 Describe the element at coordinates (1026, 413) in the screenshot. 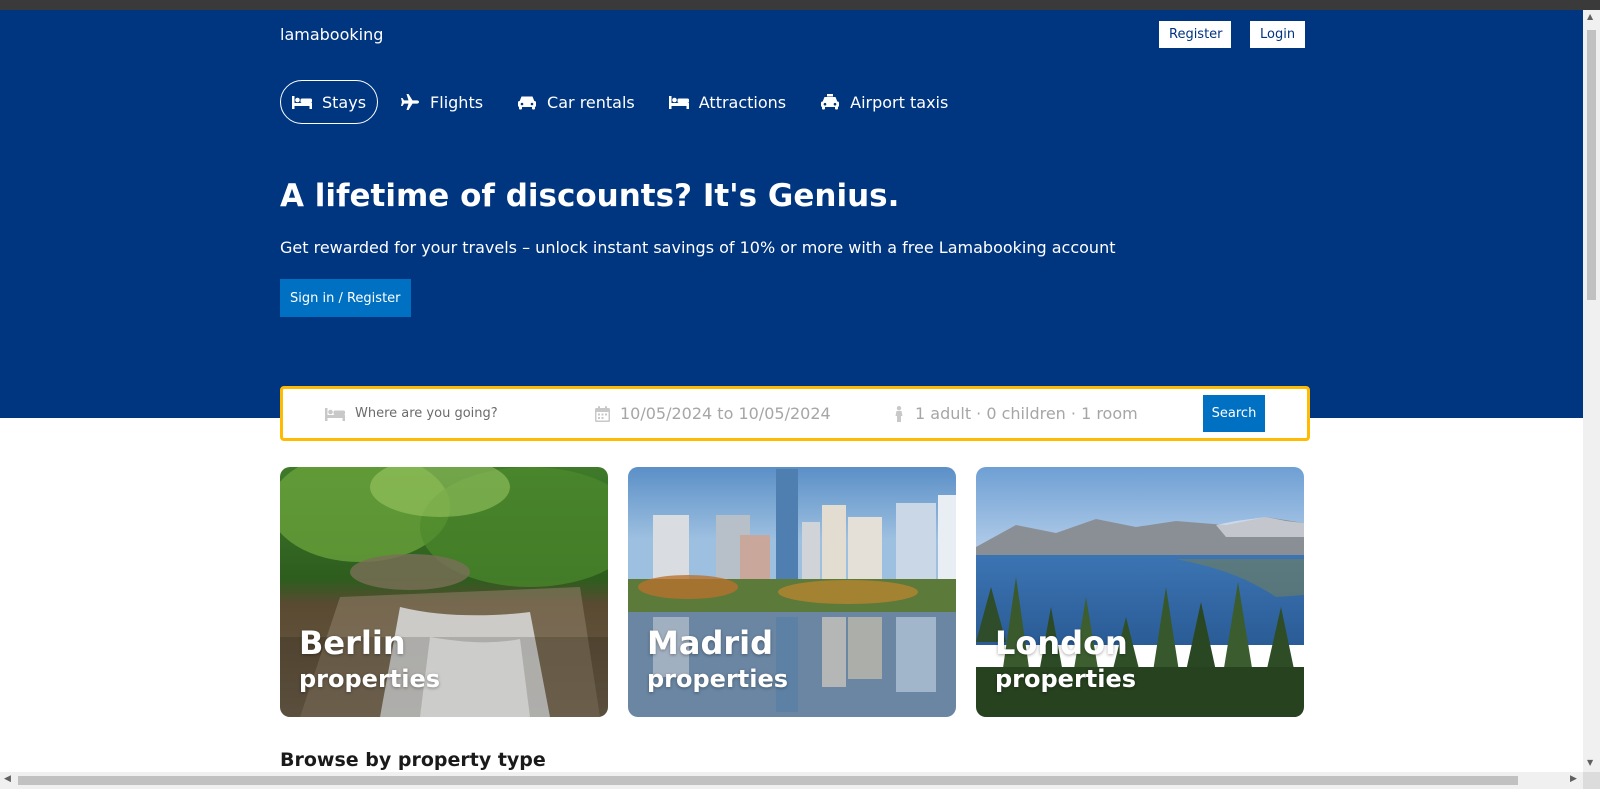

I see `guests-text: 1 adult · 0 children · 1 room` at that location.